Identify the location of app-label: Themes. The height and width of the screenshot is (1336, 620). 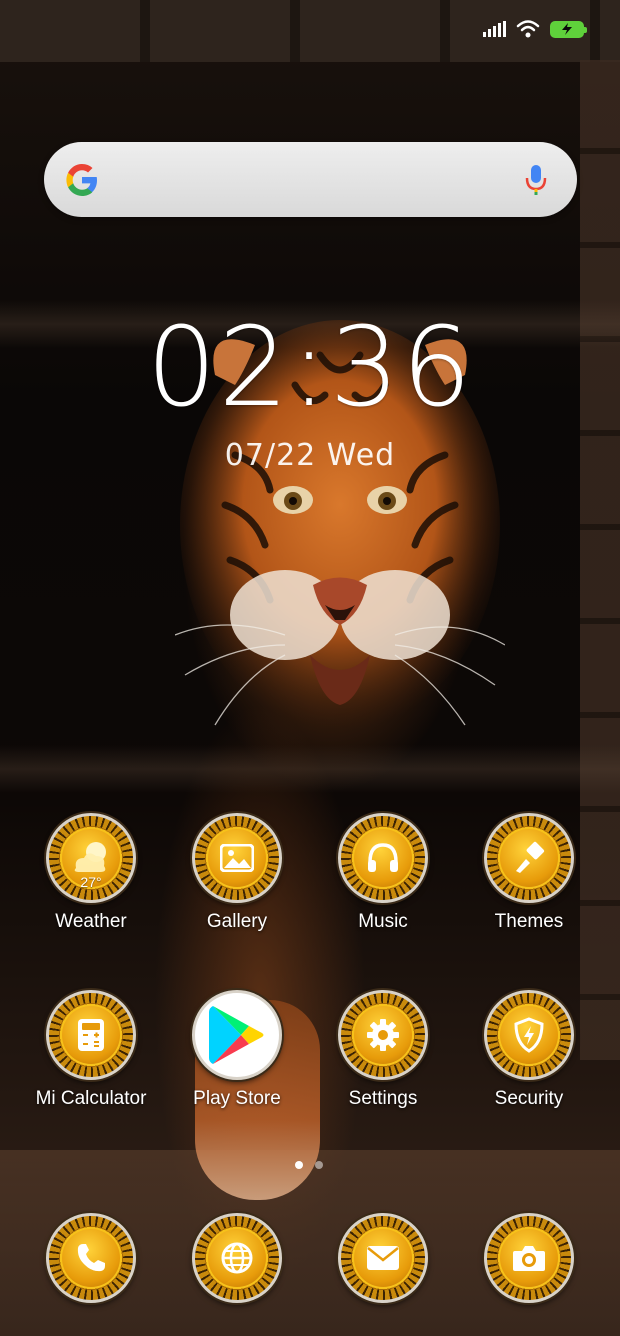
(529, 921).